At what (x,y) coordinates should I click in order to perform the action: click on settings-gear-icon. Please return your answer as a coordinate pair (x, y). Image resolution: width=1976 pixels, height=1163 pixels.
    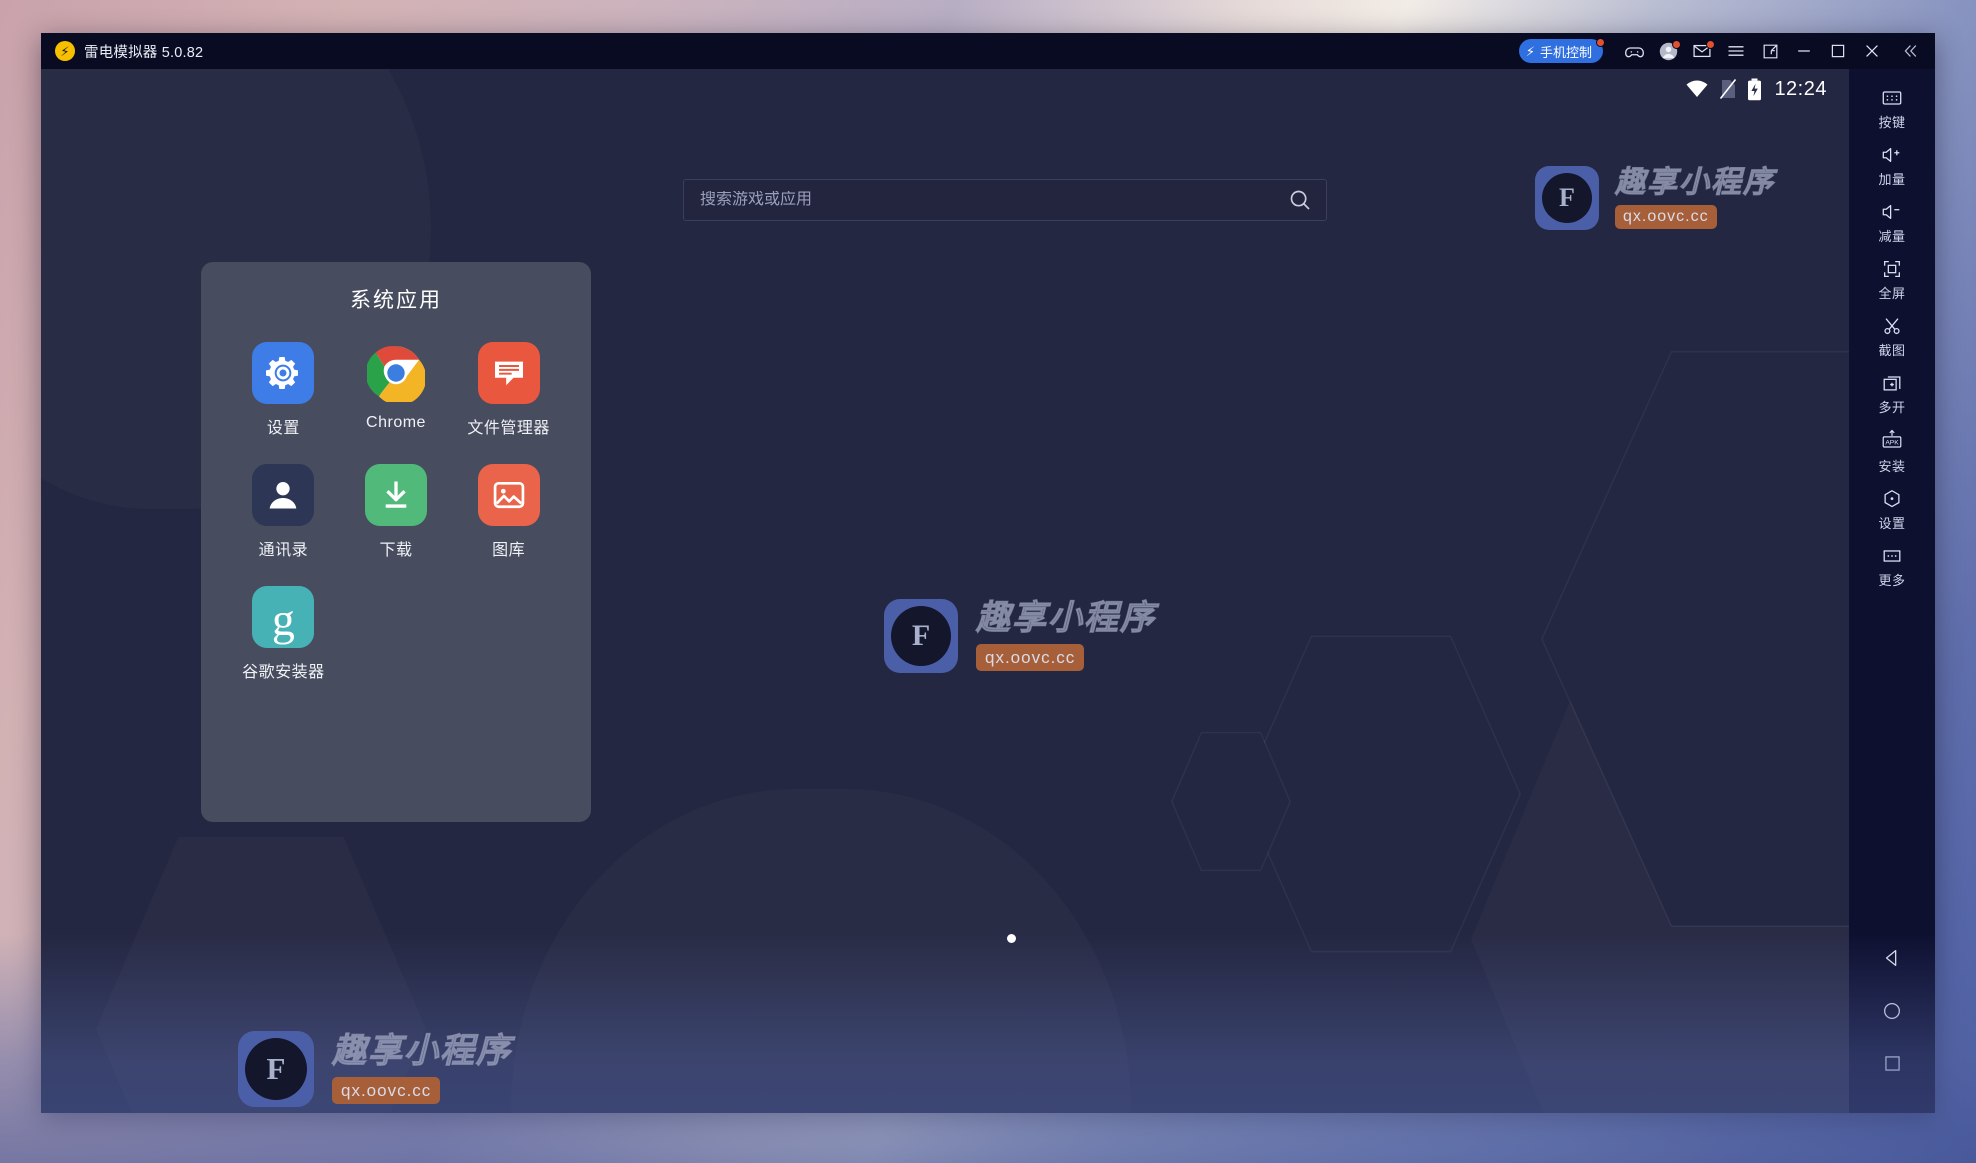
    Looking at the image, I should click on (283, 373).